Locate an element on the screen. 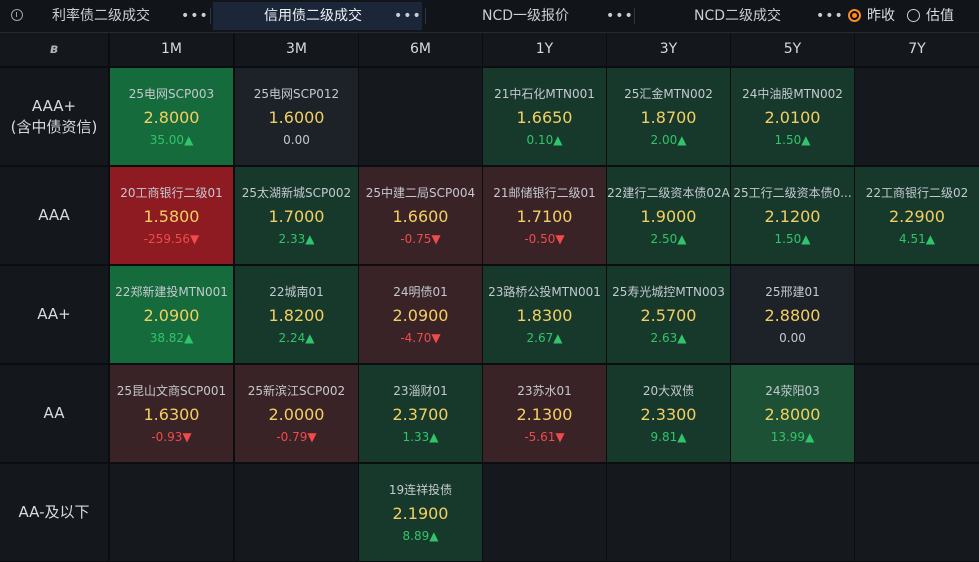  bond-cell: 25新滨江SCP002 2.0000 -0.79▼ is located at coordinates (296, 413).